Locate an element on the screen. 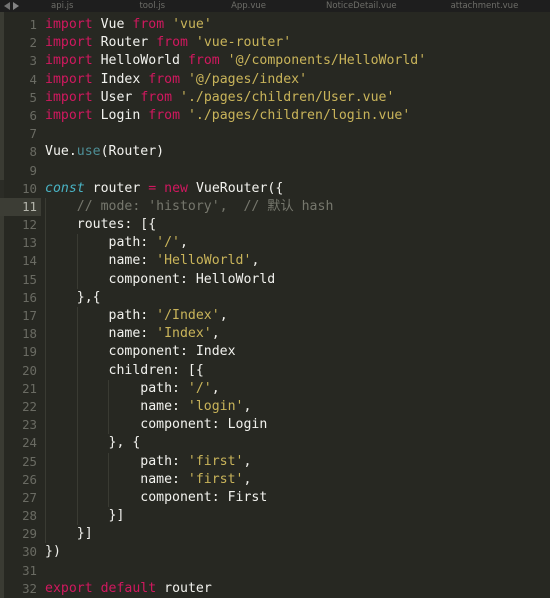  token-str: 'first' is located at coordinates (215, 461).